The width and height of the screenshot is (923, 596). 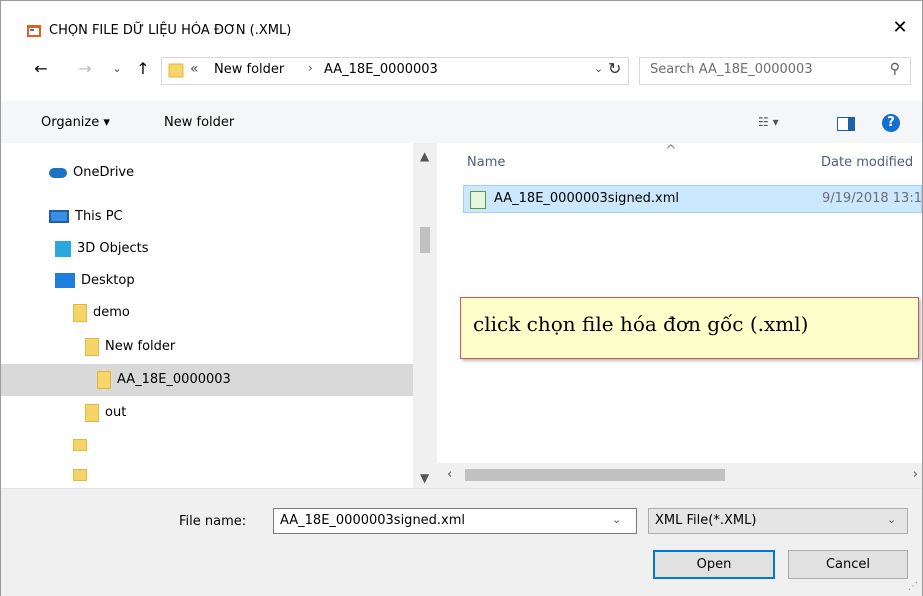 What do you see at coordinates (671, 151) in the screenshot?
I see `sort-caret-icon: ^` at bounding box center [671, 151].